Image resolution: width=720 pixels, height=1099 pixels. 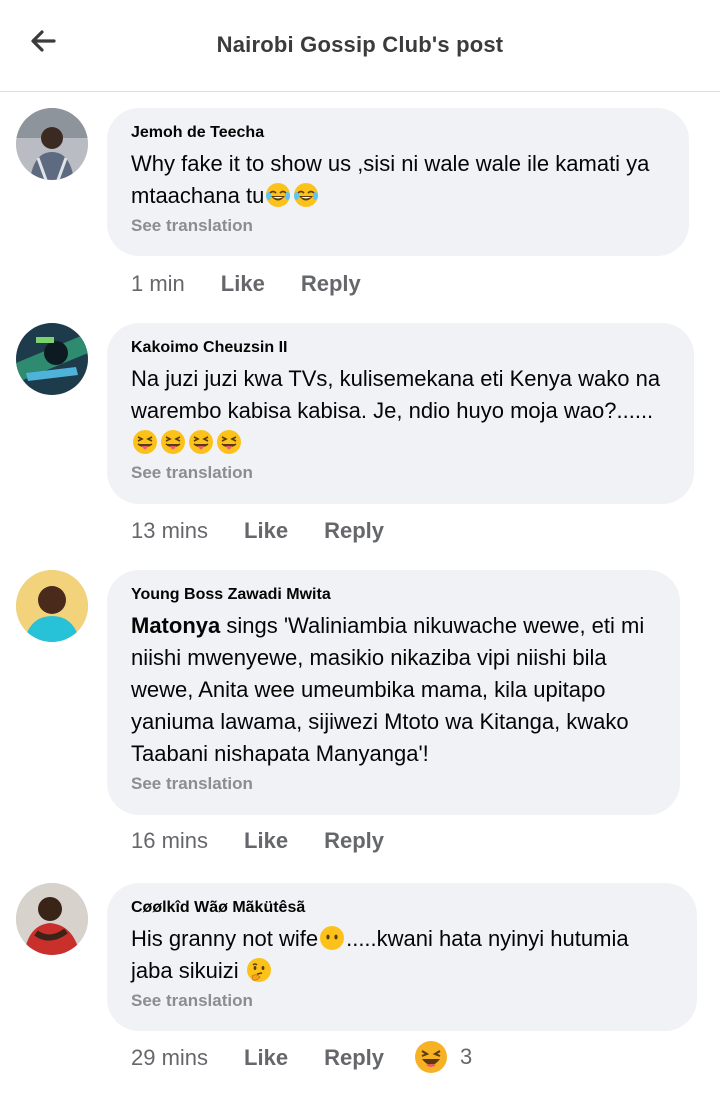 I want to click on thinking-face-icon, so click(x=259, y=970).